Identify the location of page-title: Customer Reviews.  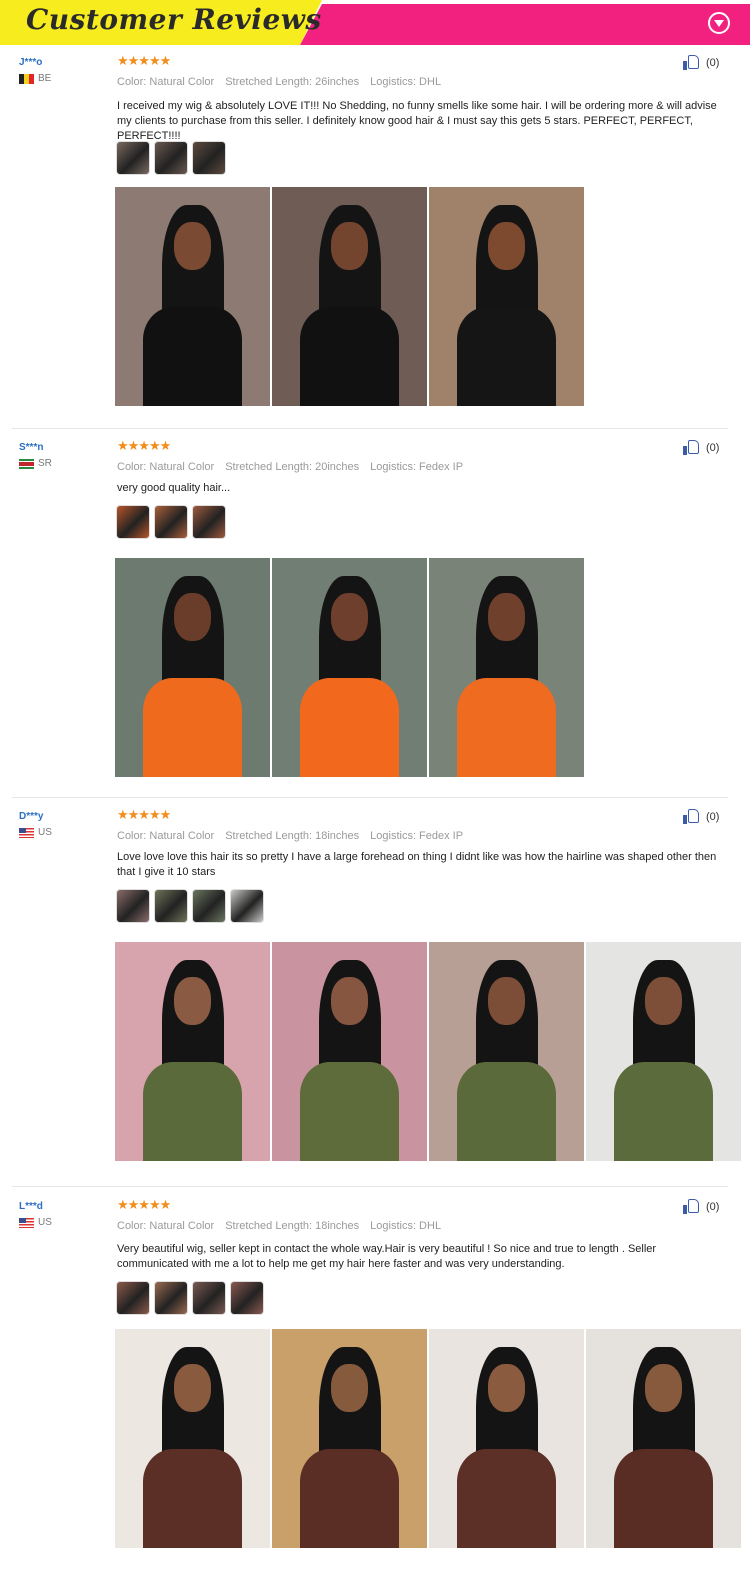
(174, 19).